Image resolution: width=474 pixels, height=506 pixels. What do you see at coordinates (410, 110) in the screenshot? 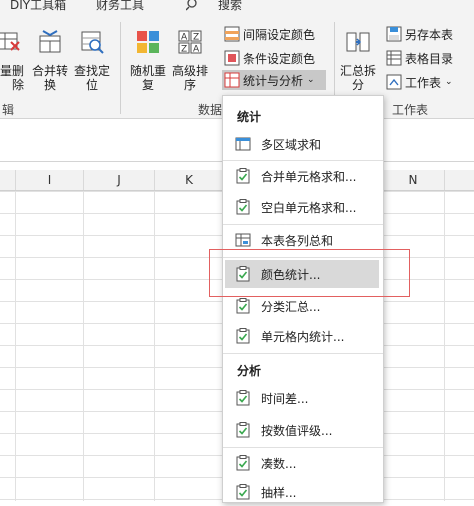
I see `group-label-worksheet: 工作表` at bounding box center [410, 110].